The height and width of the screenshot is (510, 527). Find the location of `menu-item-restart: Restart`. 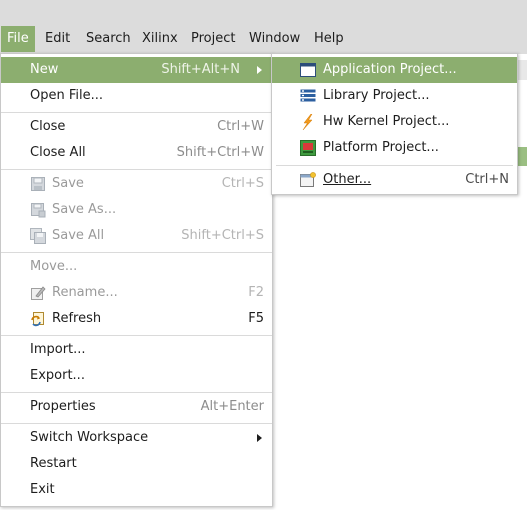

menu-item-restart: Restart is located at coordinates (136, 464).